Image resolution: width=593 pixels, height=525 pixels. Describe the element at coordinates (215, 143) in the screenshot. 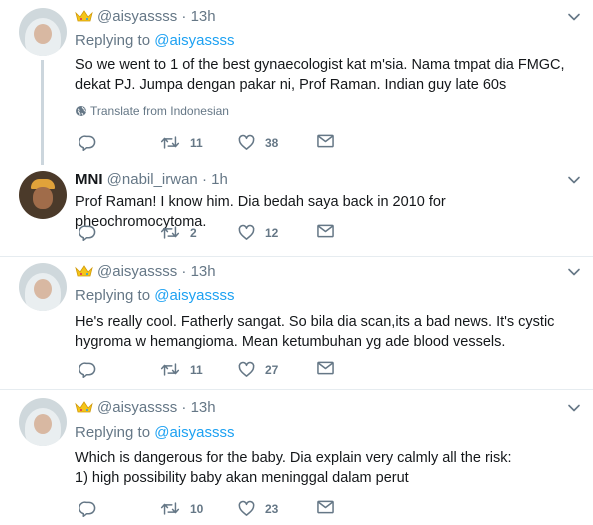

I see `tweet-actions: 11 38` at that location.